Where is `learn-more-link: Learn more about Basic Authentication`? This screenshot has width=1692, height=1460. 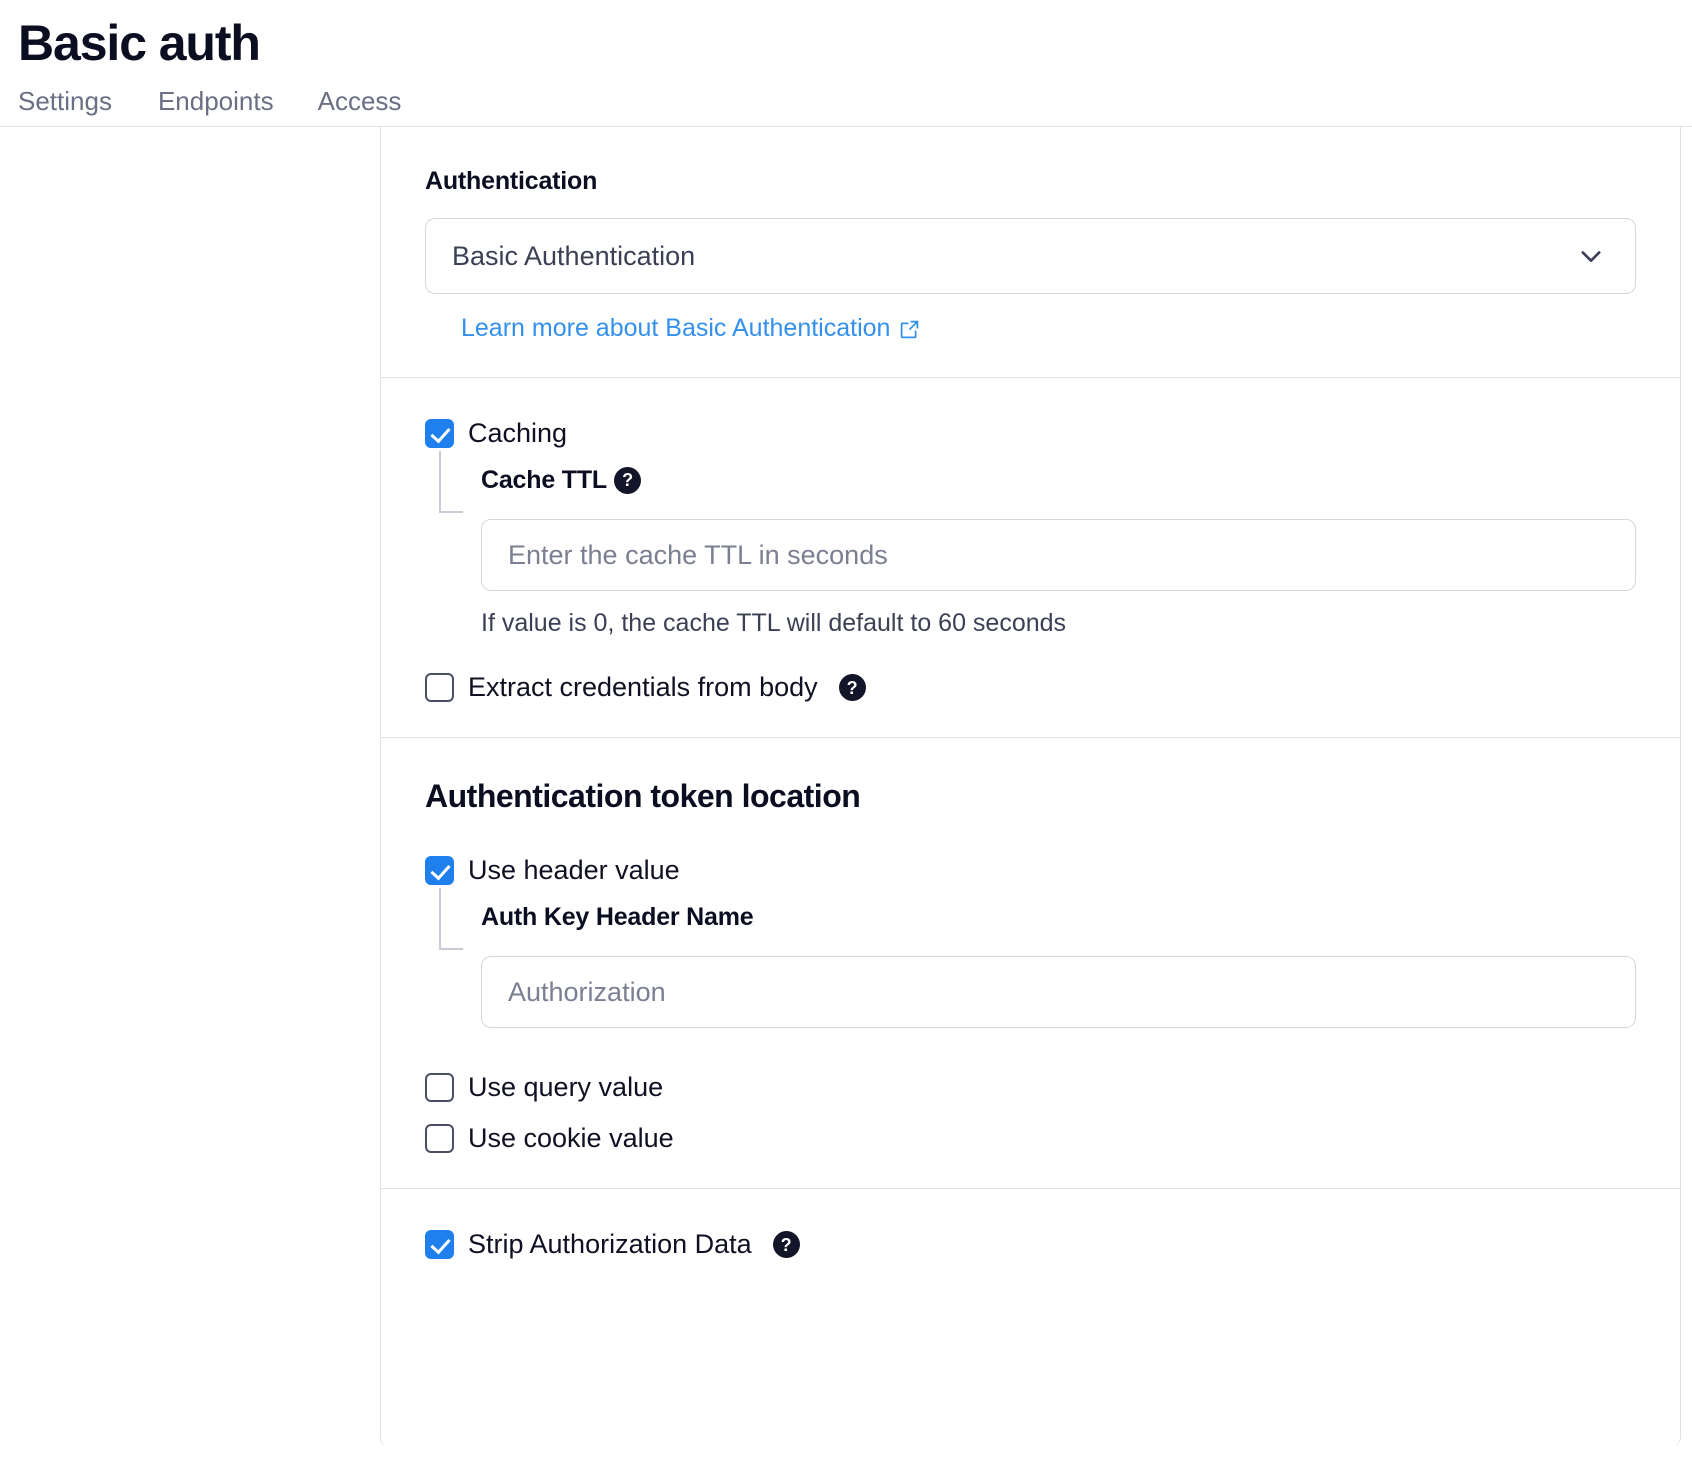
learn-more-link: Learn more about Basic Authentication is located at coordinates (690, 328).